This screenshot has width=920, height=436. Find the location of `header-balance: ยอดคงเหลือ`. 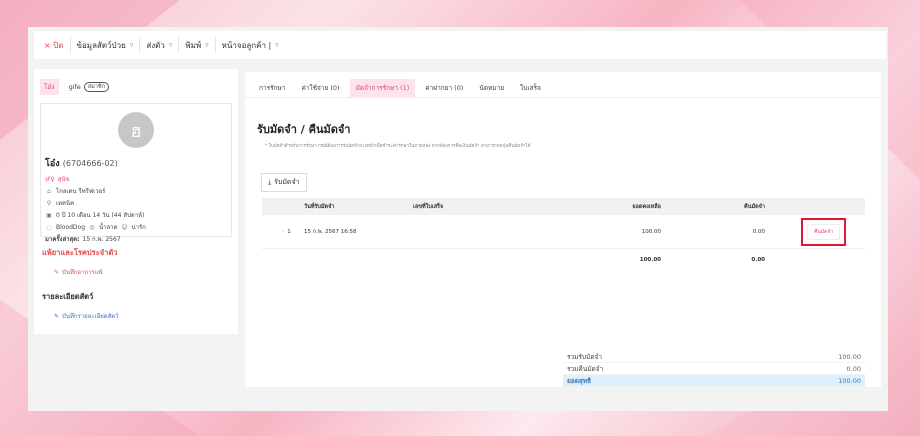

header-balance: ยอดคงเหลือ is located at coordinates (646, 206).